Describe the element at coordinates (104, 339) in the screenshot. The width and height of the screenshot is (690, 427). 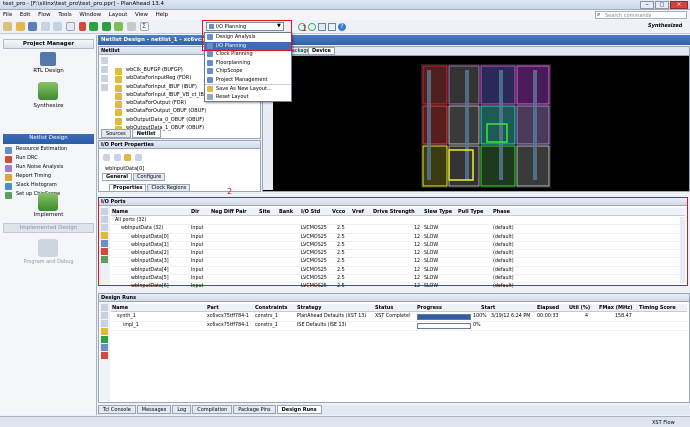
I see `launch-run-icon` at that location.